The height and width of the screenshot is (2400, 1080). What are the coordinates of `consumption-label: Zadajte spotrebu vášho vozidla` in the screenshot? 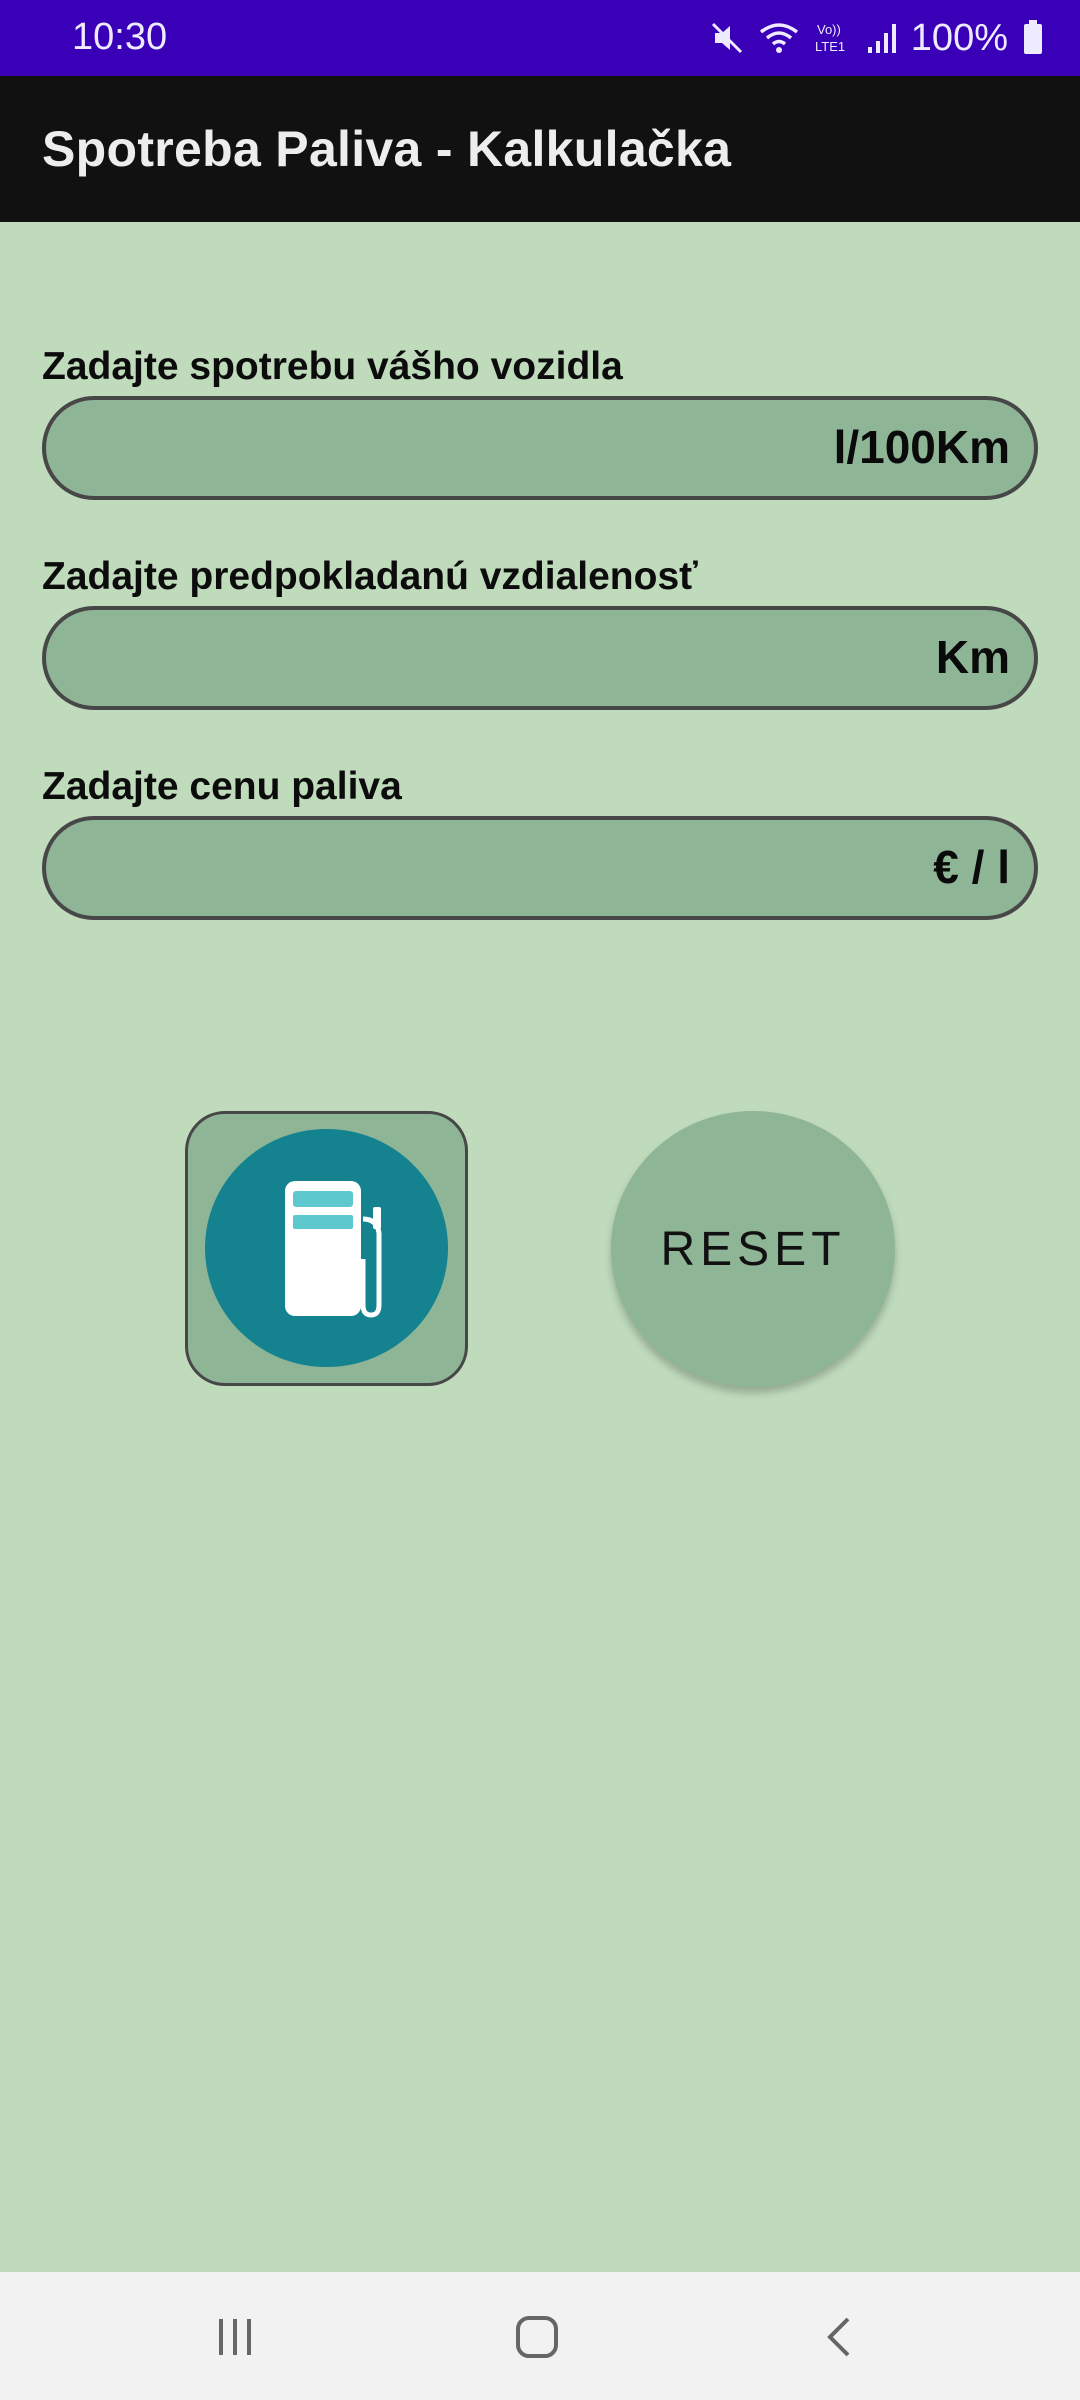 It's located at (332, 366).